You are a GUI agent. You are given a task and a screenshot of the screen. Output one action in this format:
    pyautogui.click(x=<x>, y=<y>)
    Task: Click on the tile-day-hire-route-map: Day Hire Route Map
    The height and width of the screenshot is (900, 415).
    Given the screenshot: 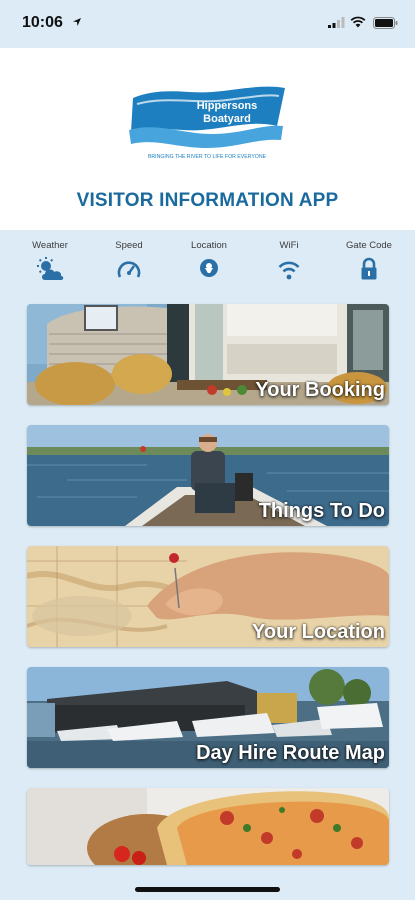 What is the action you would take?
    pyautogui.click(x=208, y=717)
    